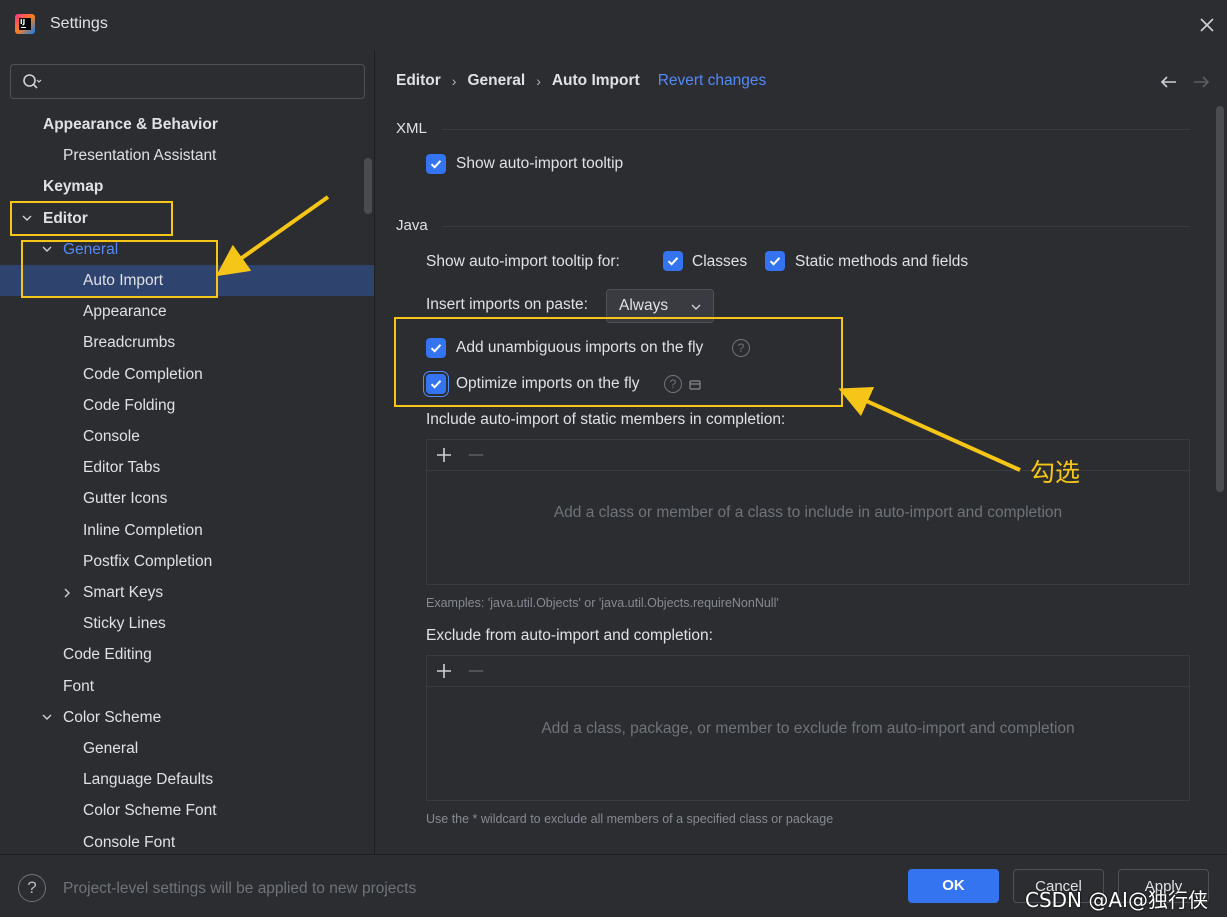 The height and width of the screenshot is (917, 1227). Describe the element at coordinates (187, 748) in the screenshot. I see `tree-item-general: General` at that location.